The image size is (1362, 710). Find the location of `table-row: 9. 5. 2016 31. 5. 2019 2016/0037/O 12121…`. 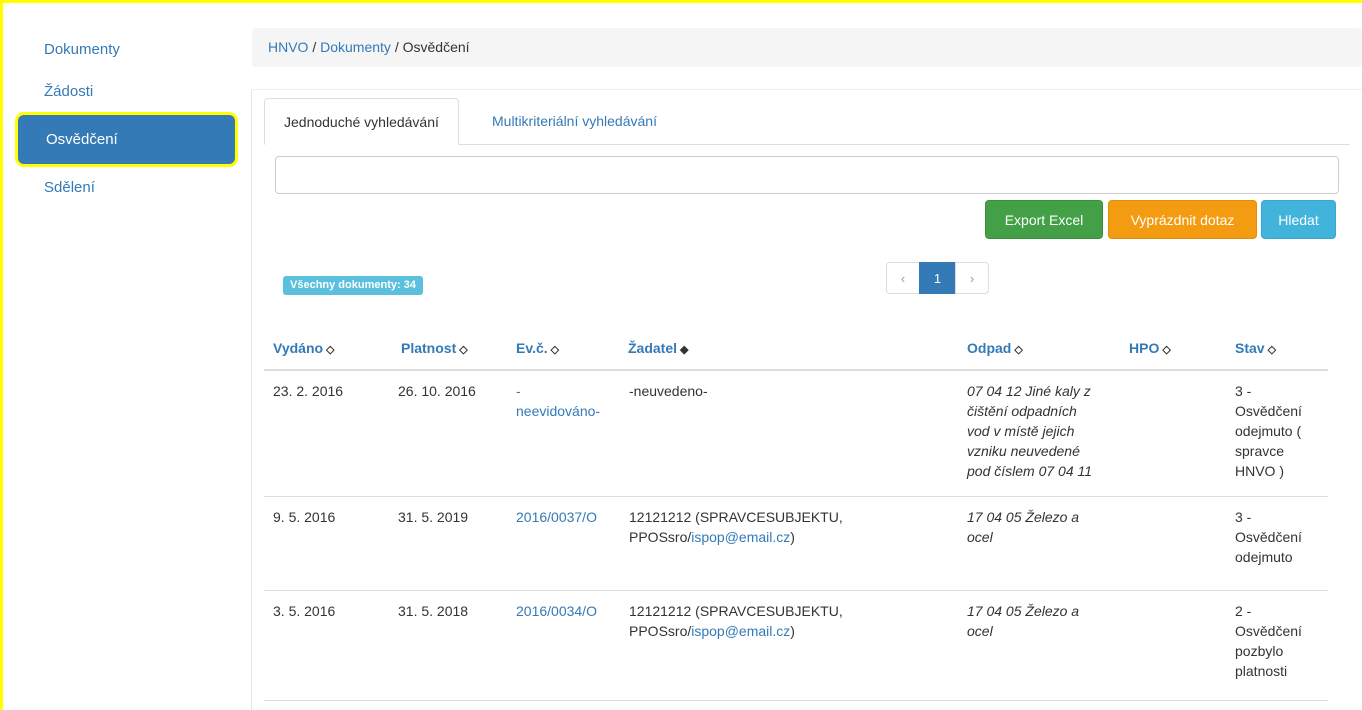

table-row: 9. 5. 2016 31. 5. 2019 2016/0037/O 12121… is located at coordinates (796, 544).